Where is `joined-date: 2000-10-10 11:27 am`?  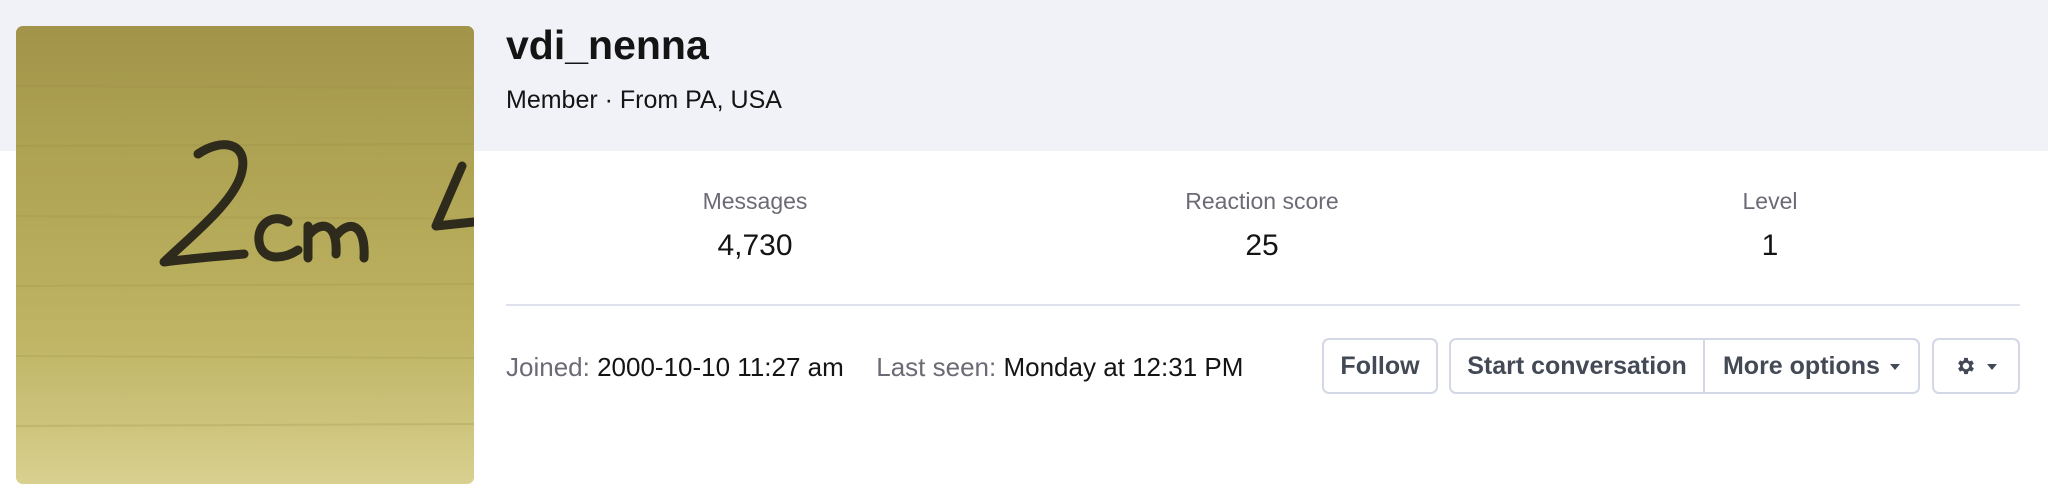 joined-date: 2000-10-10 11:27 am is located at coordinates (720, 367).